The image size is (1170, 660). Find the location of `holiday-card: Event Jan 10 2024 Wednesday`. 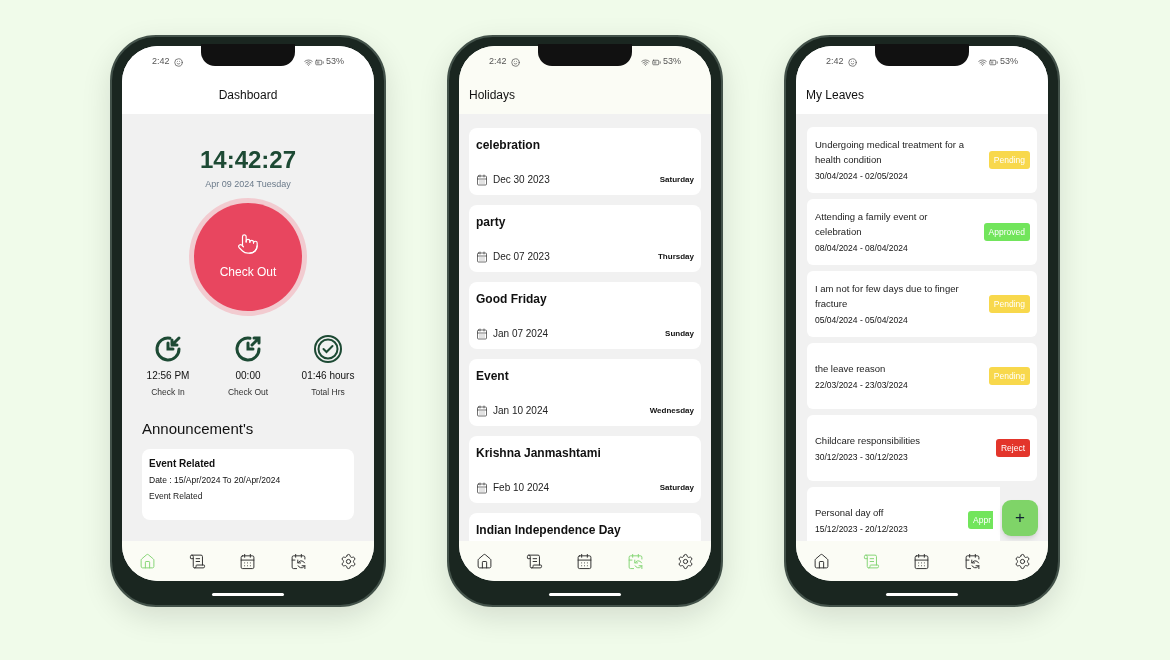

holiday-card: Event Jan 10 2024 Wednesday is located at coordinates (585, 392).